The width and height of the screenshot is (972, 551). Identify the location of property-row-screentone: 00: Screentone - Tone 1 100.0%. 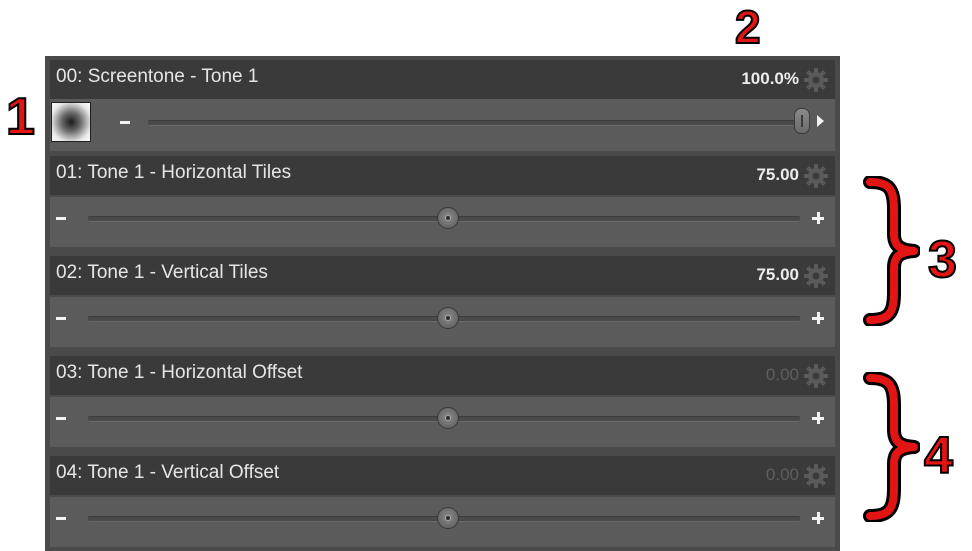
(442, 107).